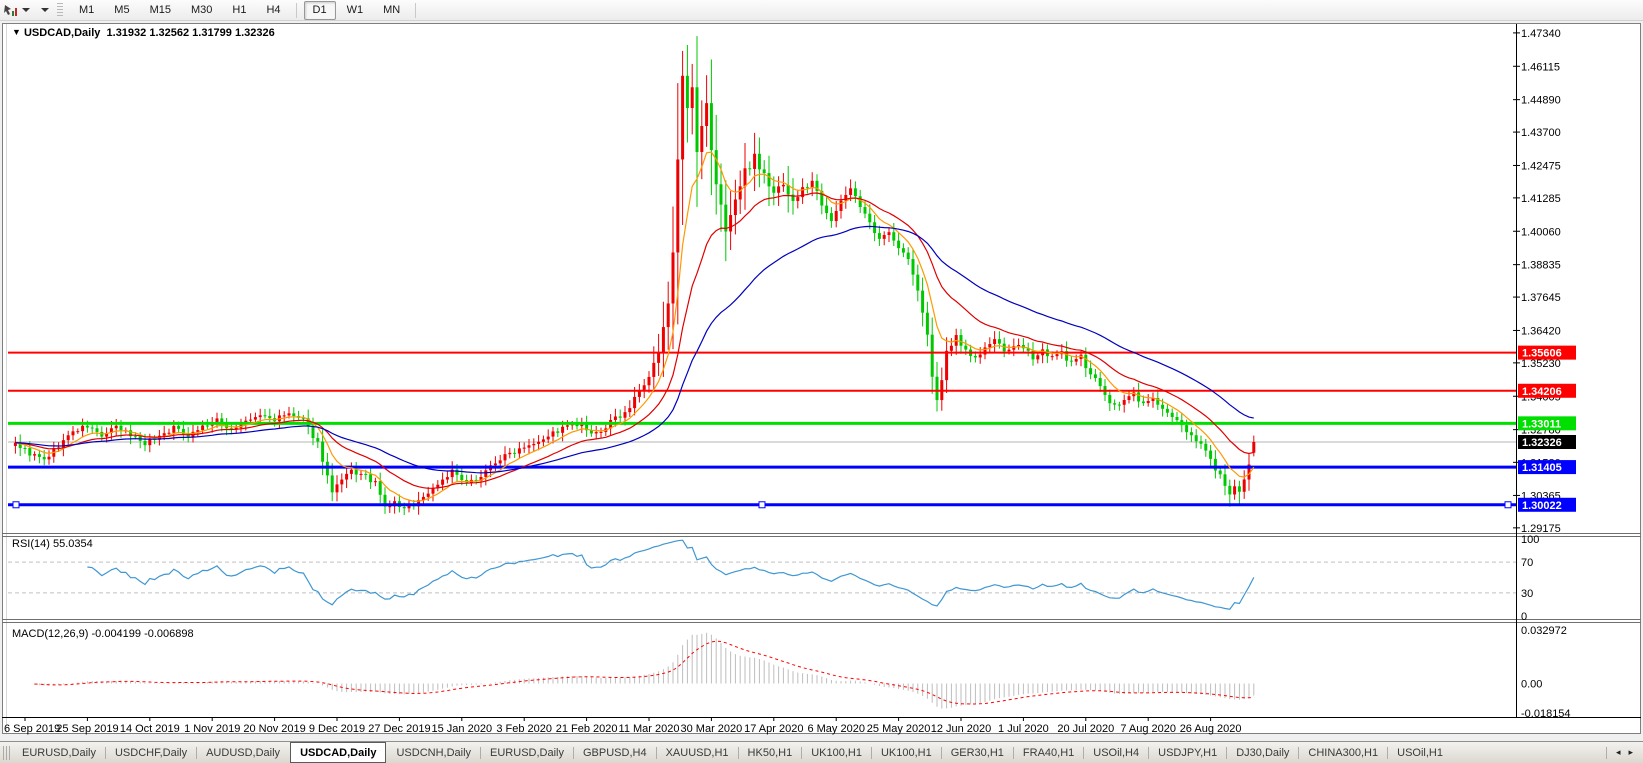 The image size is (1643, 763). I want to click on timeframe-button-m1: M1, so click(86, 10).